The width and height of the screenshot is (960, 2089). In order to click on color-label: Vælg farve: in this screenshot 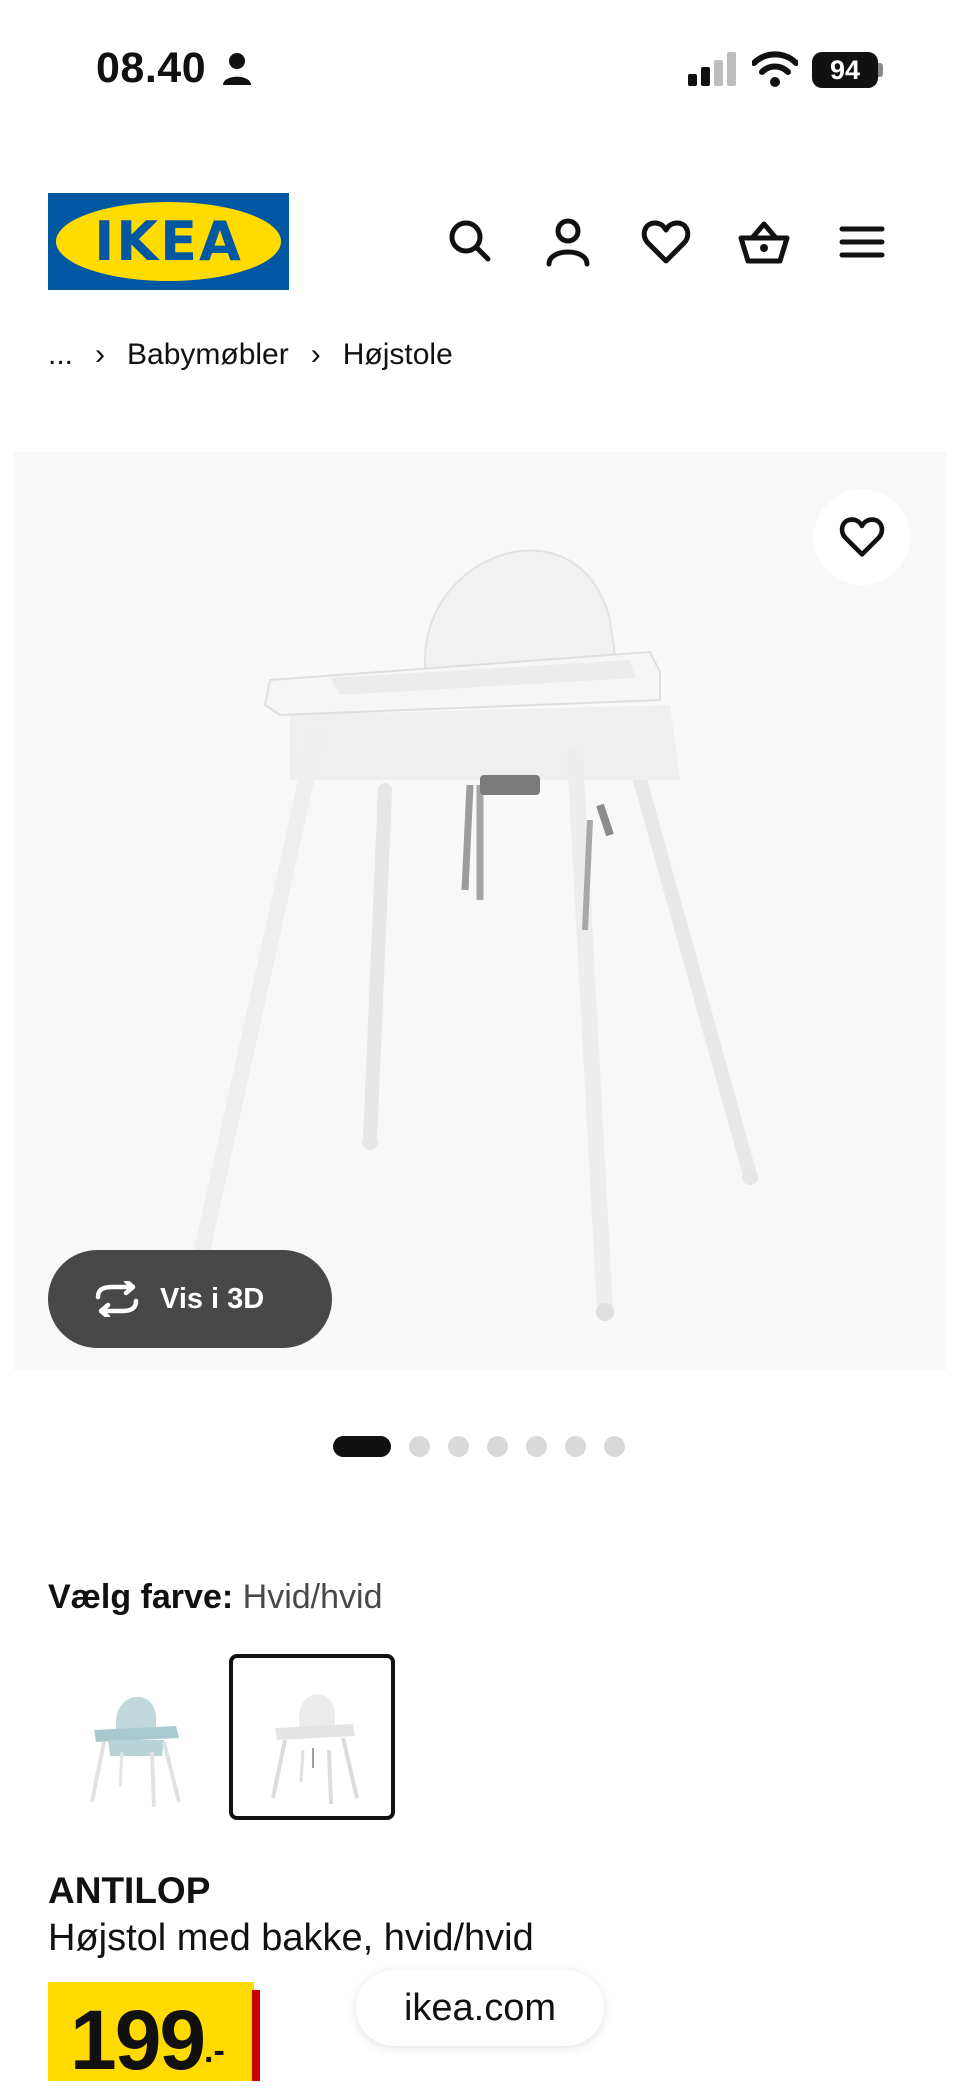, I will do `click(141, 1597)`.